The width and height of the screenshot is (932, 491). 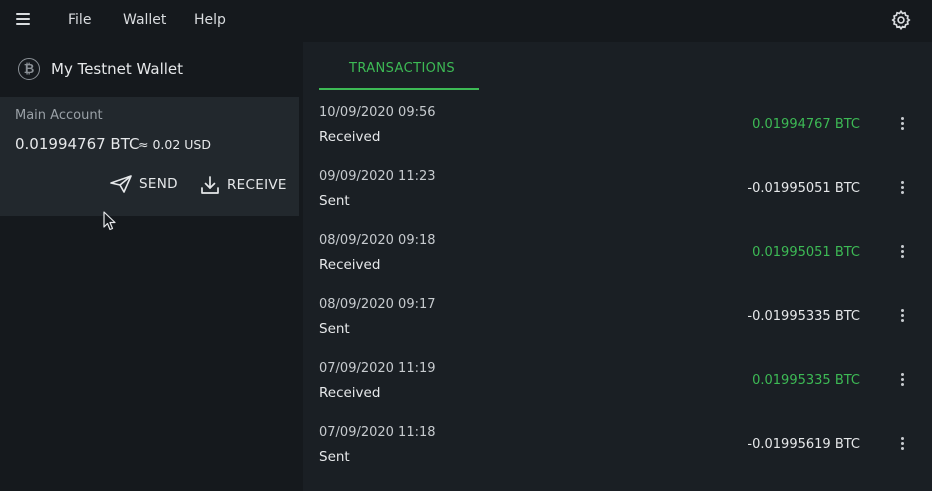 I want to click on bitcoin-icon: ₿, so click(x=29, y=69).